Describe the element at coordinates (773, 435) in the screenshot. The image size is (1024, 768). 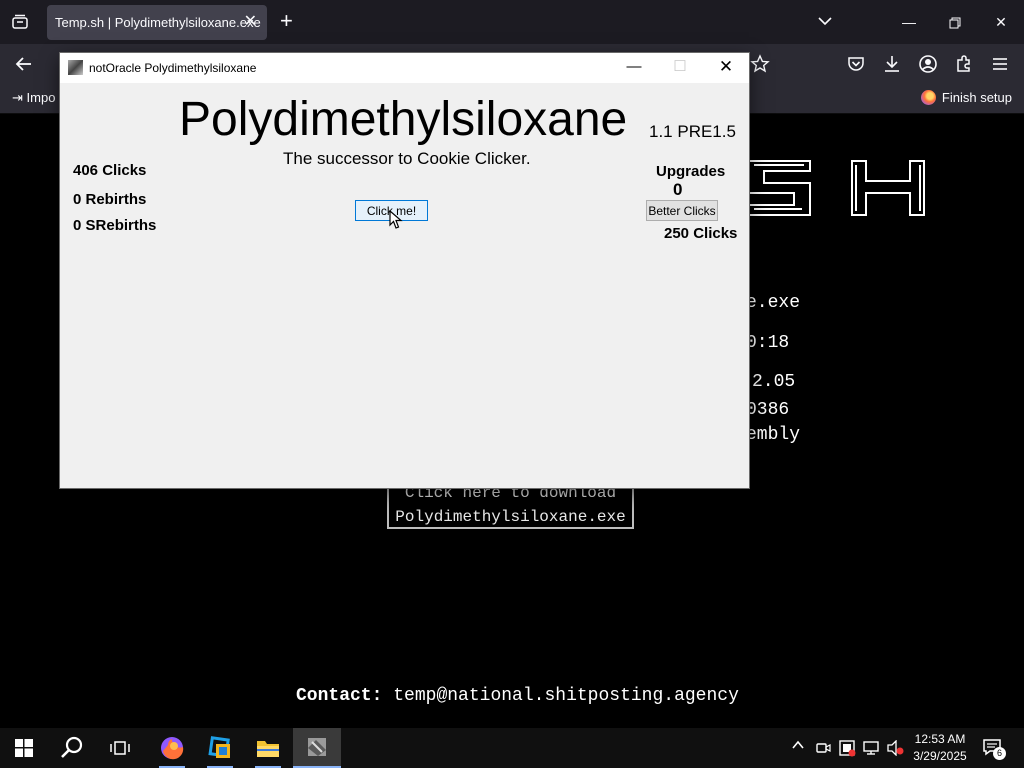
I see `file-info-line: embly` at that location.